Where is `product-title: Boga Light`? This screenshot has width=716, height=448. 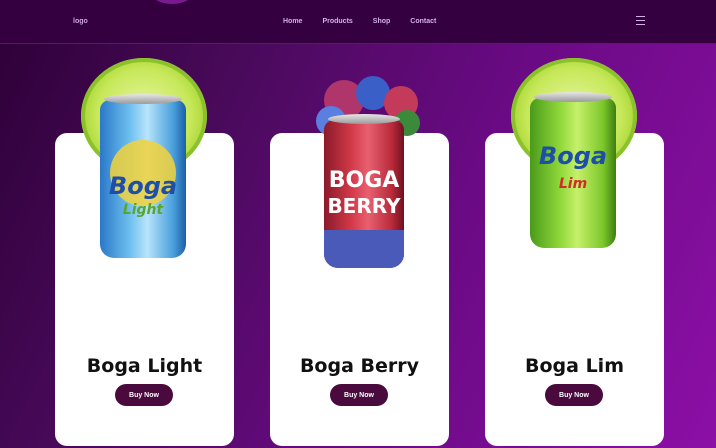 product-title: Boga Light is located at coordinates (144, 366).